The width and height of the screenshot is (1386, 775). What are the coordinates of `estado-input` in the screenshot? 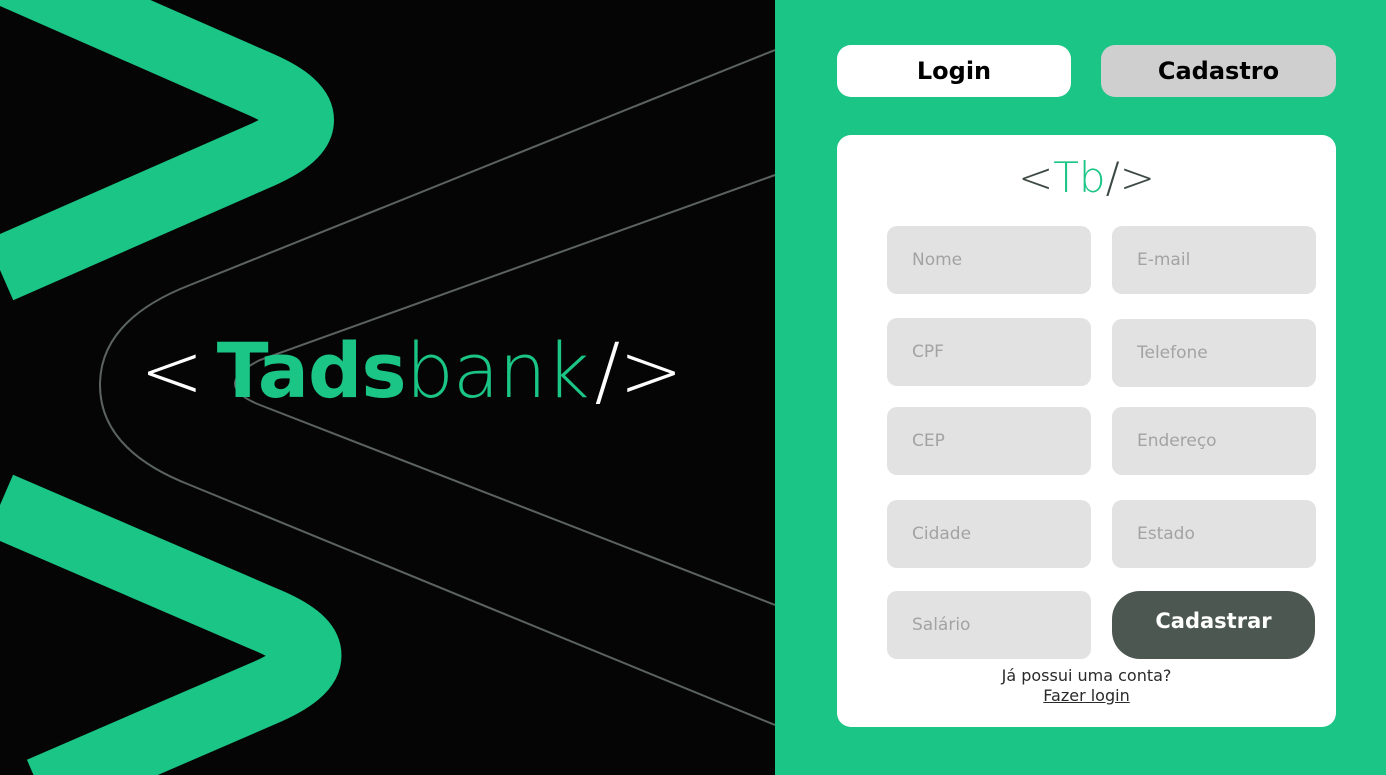 It's located at (1214, 534).